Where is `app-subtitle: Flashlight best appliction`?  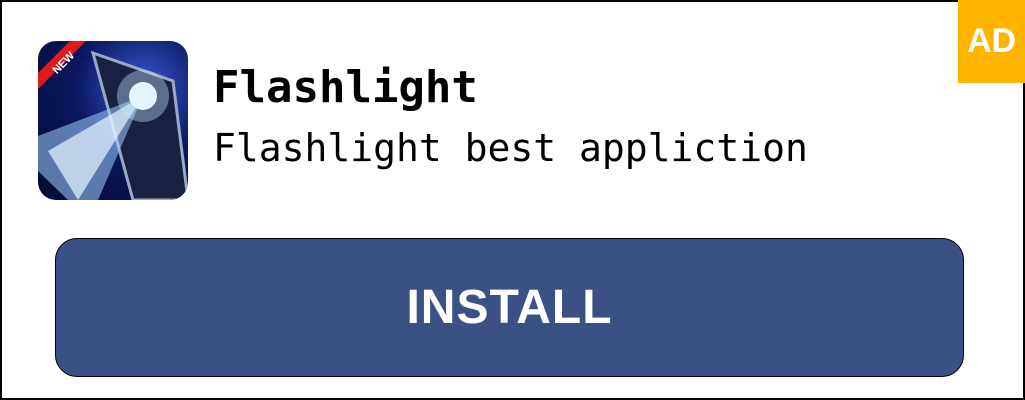
app-subtitle: Flashlight best appliction is located at coordinates (510, 148).